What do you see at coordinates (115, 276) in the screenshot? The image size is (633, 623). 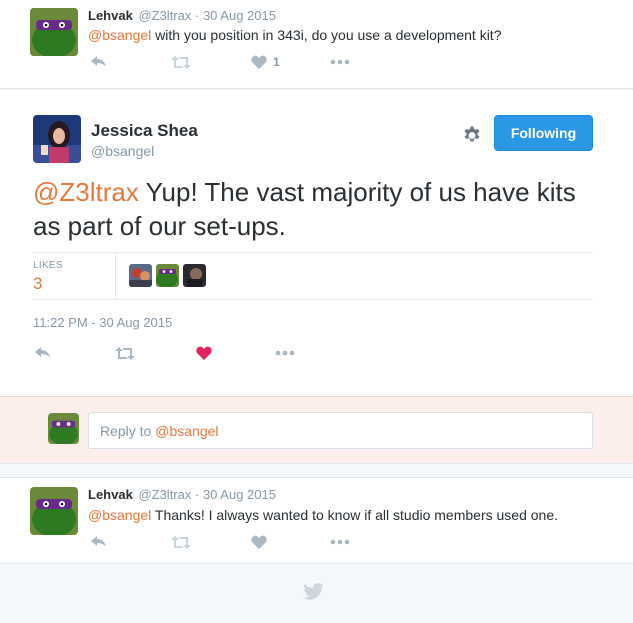 I see `stats-vertical-divider` at bounding box center [115, 276].